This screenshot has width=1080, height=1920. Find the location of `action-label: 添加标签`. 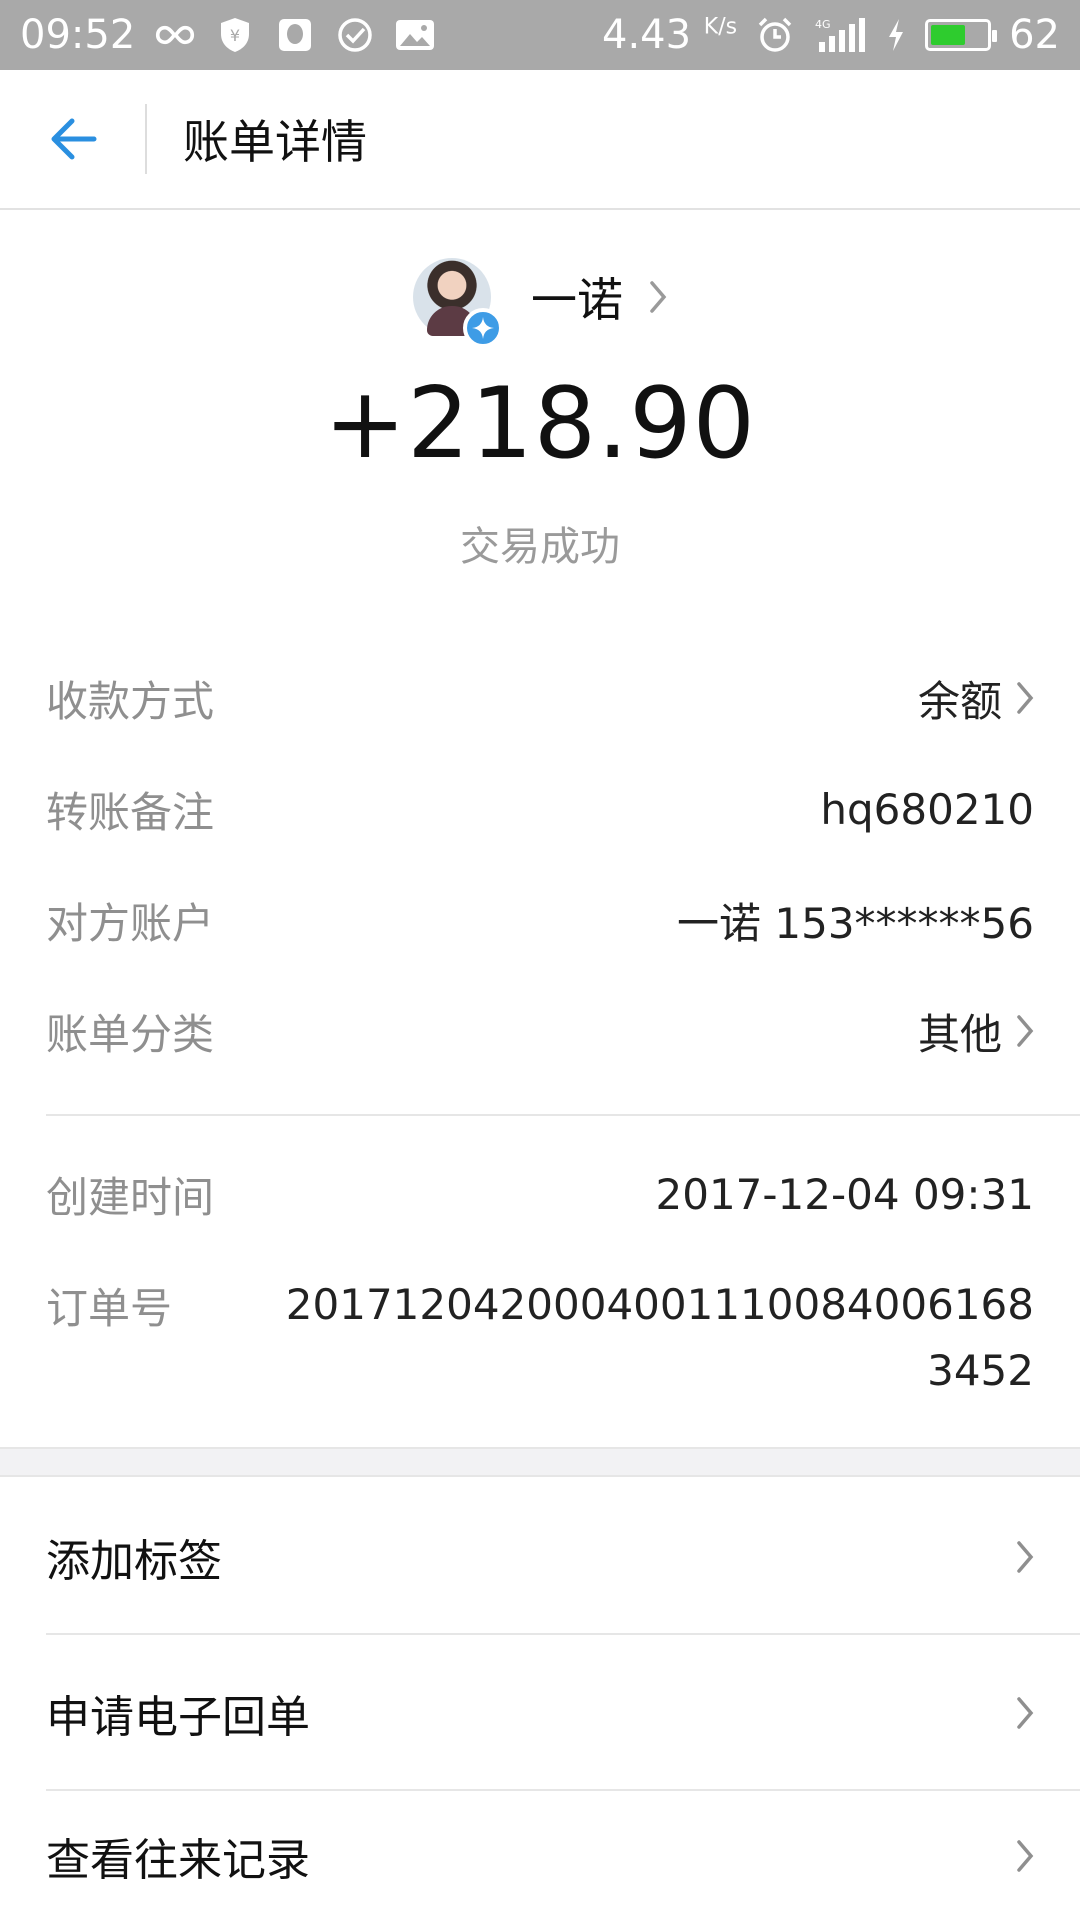

action-label: 添加标签 is located at coordinates (134, 1561).